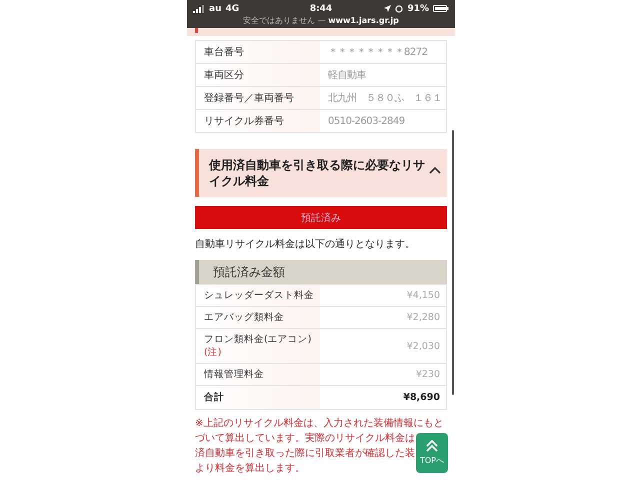  I want to click on fee-value: ¥4,150, so click(423, 295).